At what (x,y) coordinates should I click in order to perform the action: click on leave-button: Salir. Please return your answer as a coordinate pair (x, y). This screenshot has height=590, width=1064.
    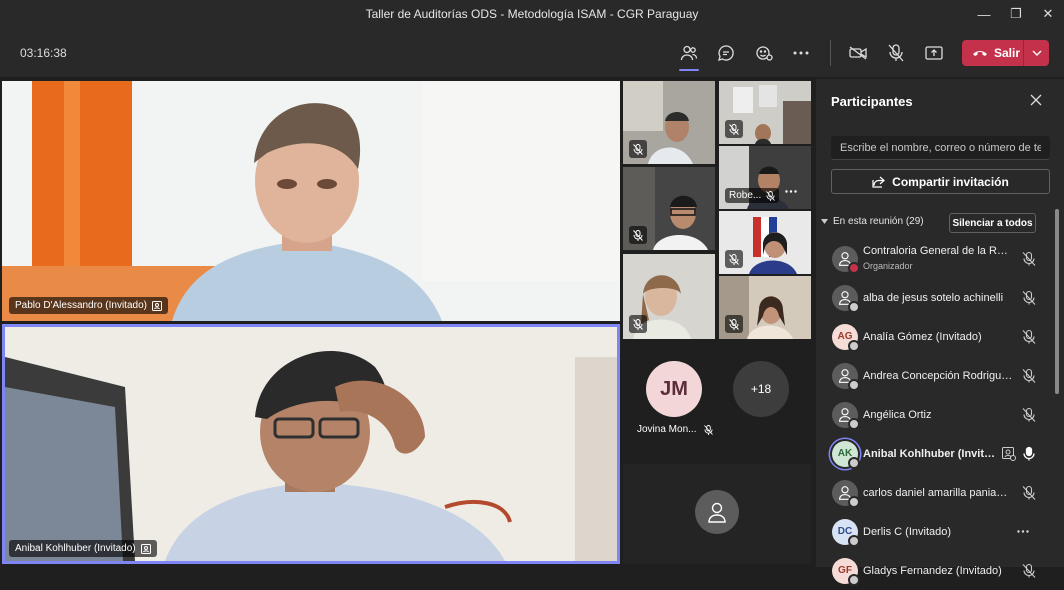
    Looking at the image, I should click on (1005, 53).